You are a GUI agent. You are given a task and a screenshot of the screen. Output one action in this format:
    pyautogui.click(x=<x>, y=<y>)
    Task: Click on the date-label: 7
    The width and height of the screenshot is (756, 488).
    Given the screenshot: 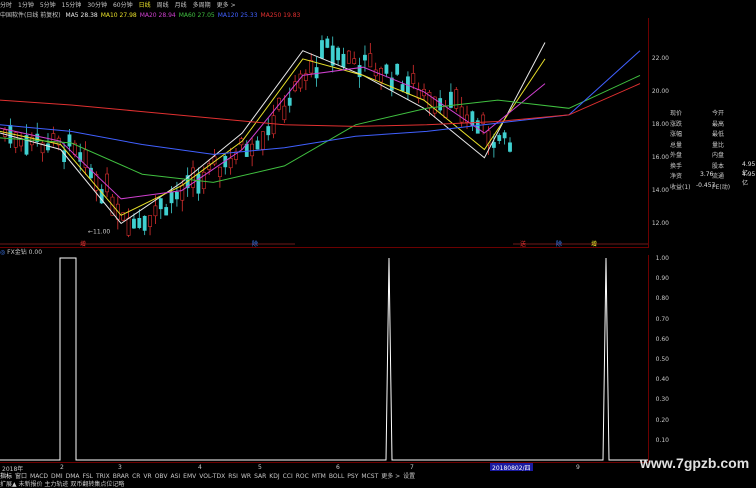 What is the action you would take?
    pyautogui.click(x=412, y=467)
    